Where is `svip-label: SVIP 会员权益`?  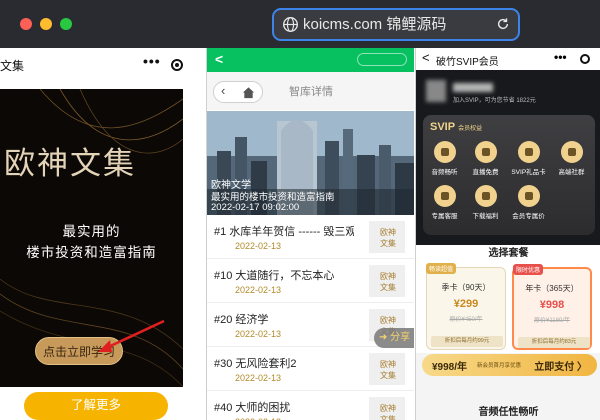 svip-label: SVIP 会员权益 is located at coordinates (456, 127).